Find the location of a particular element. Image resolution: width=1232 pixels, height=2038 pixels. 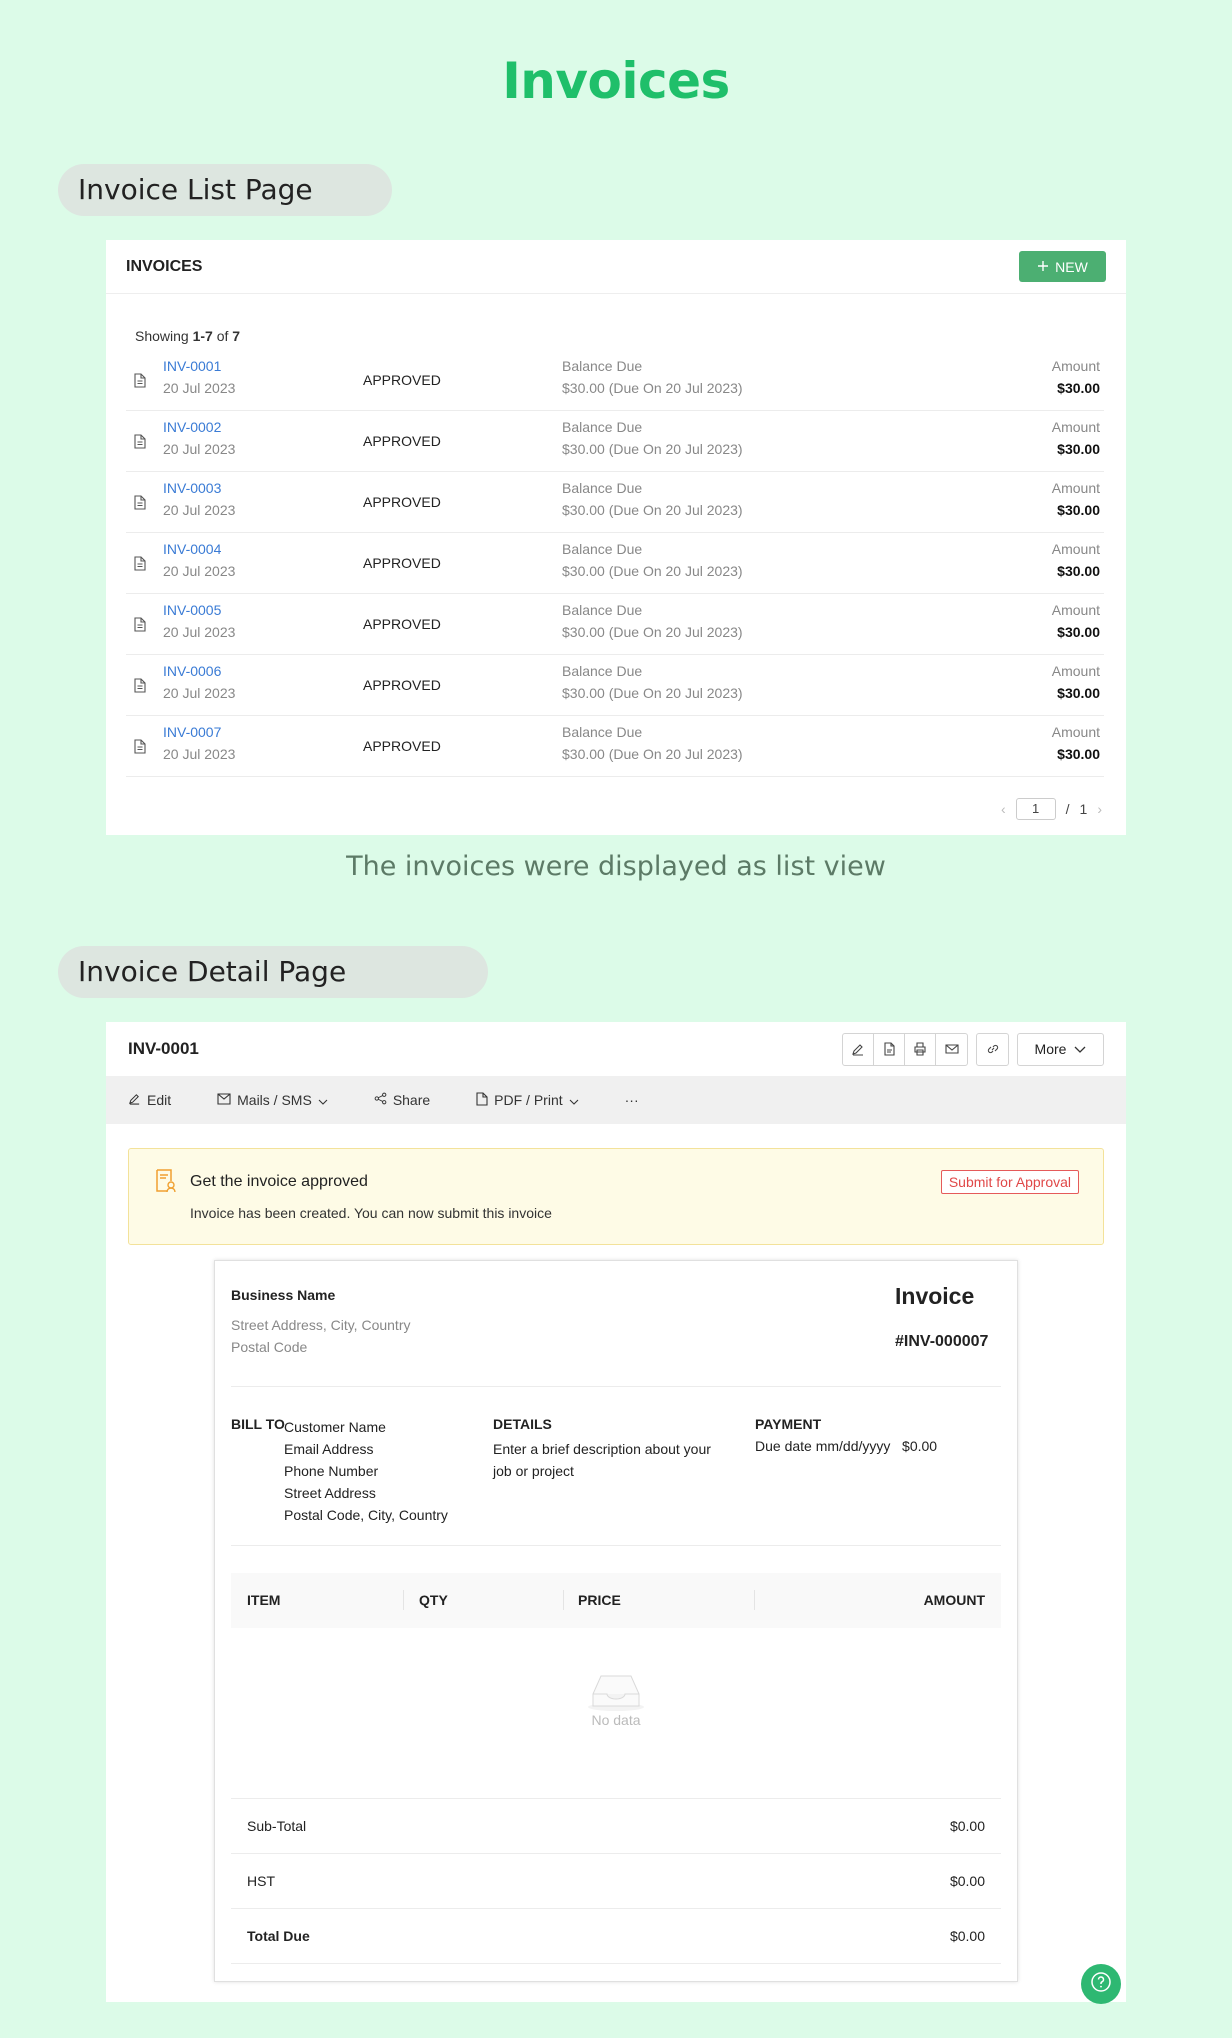

link-icon is located at coordinates (992, 1049).